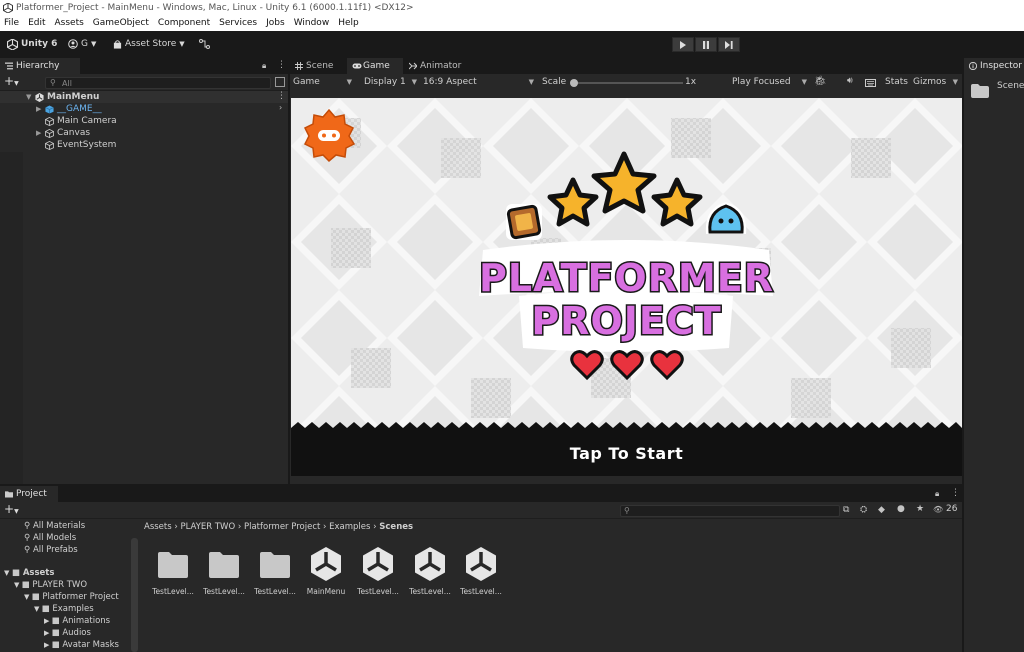 Image resolution: width=1024 pixels, height=652 pixels. I want to click on game-mode-dropdown: Game ▼, so click(324, 82).